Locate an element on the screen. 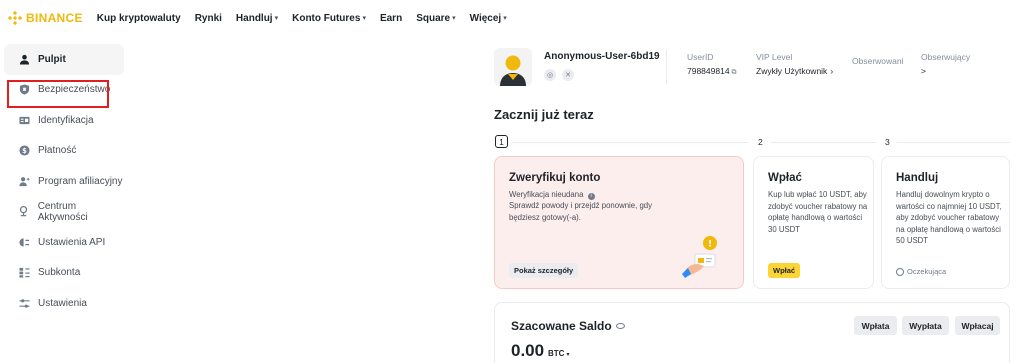  step-number-3: 3 is located at coordinates (887, 142).